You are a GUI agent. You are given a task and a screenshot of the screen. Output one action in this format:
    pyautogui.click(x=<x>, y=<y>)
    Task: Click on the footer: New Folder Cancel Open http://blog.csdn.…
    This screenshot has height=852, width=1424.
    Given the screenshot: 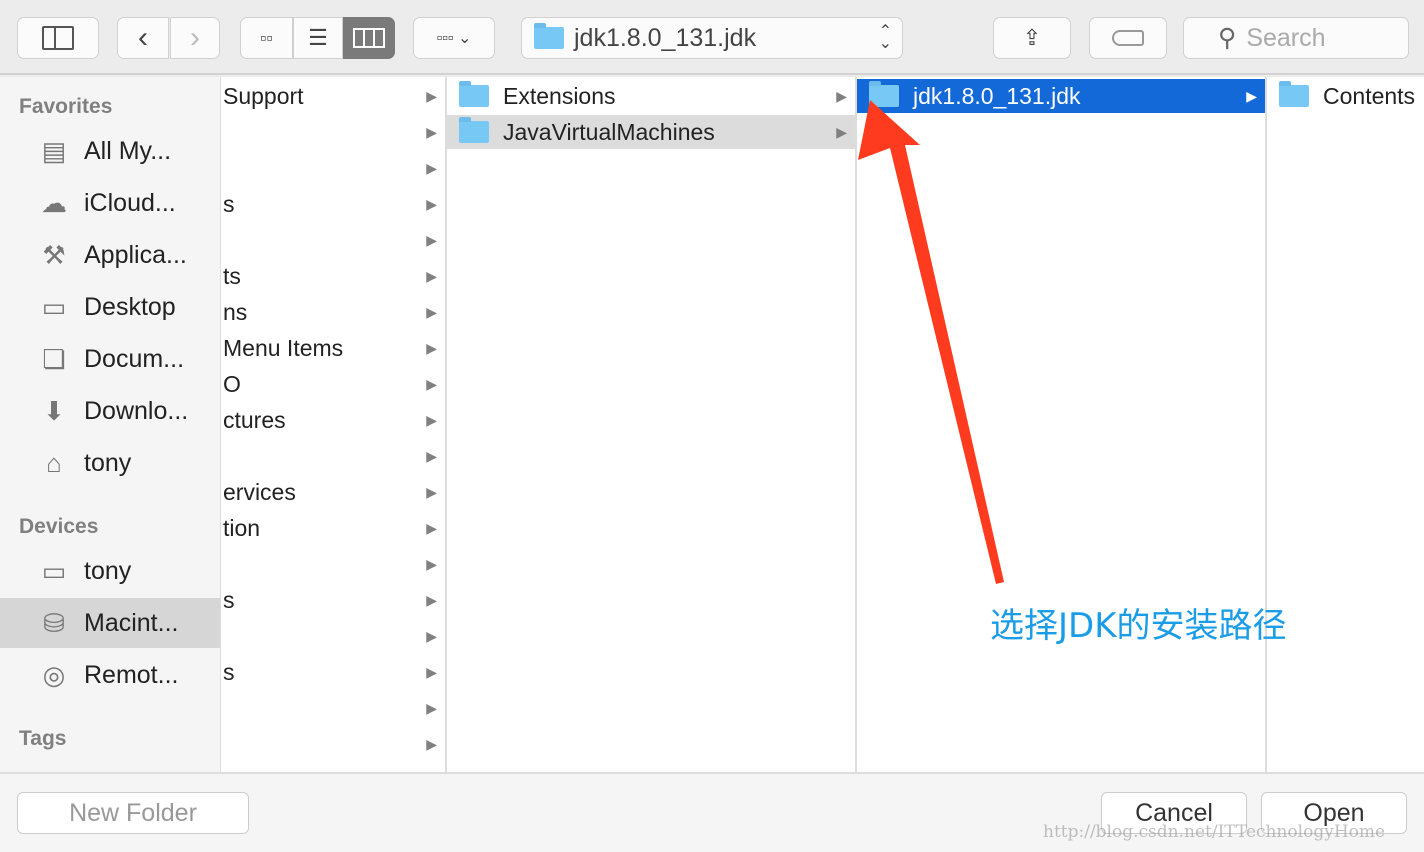 What is the action you would take?
    pyautogui.click(x=712, y=812)
    